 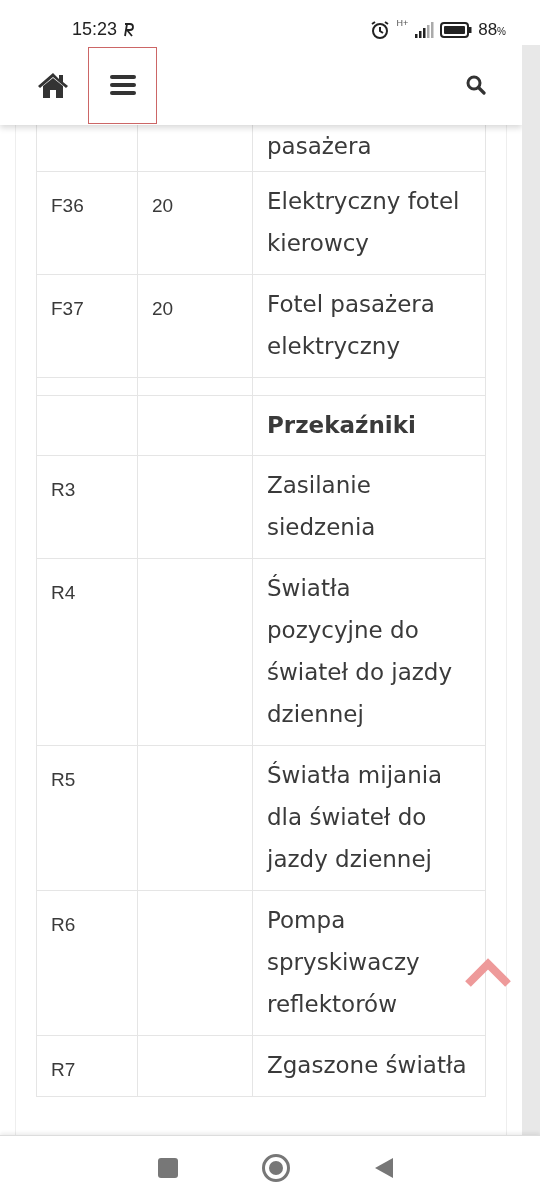 What do you see at coordinates (276, 1168) in the screenshot?
I see `home-nav-button` at bounding box center [276, 1168].